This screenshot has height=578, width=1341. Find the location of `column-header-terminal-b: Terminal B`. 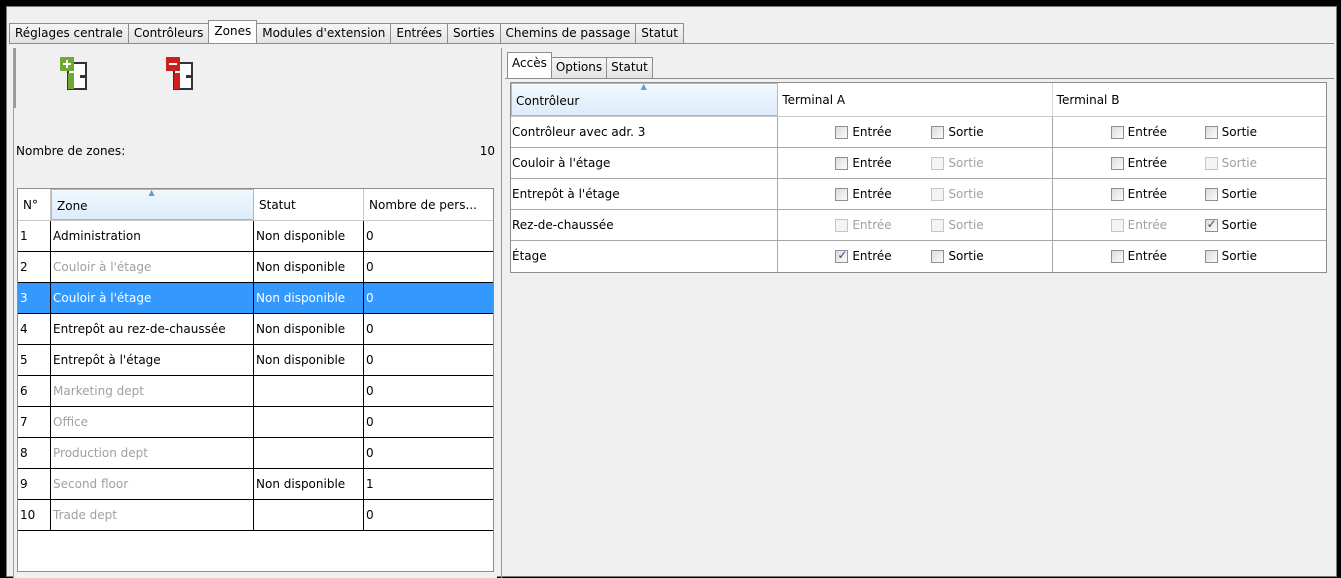

column-header-terminal-b: Terminal B is located at coordinates (1189, 99).